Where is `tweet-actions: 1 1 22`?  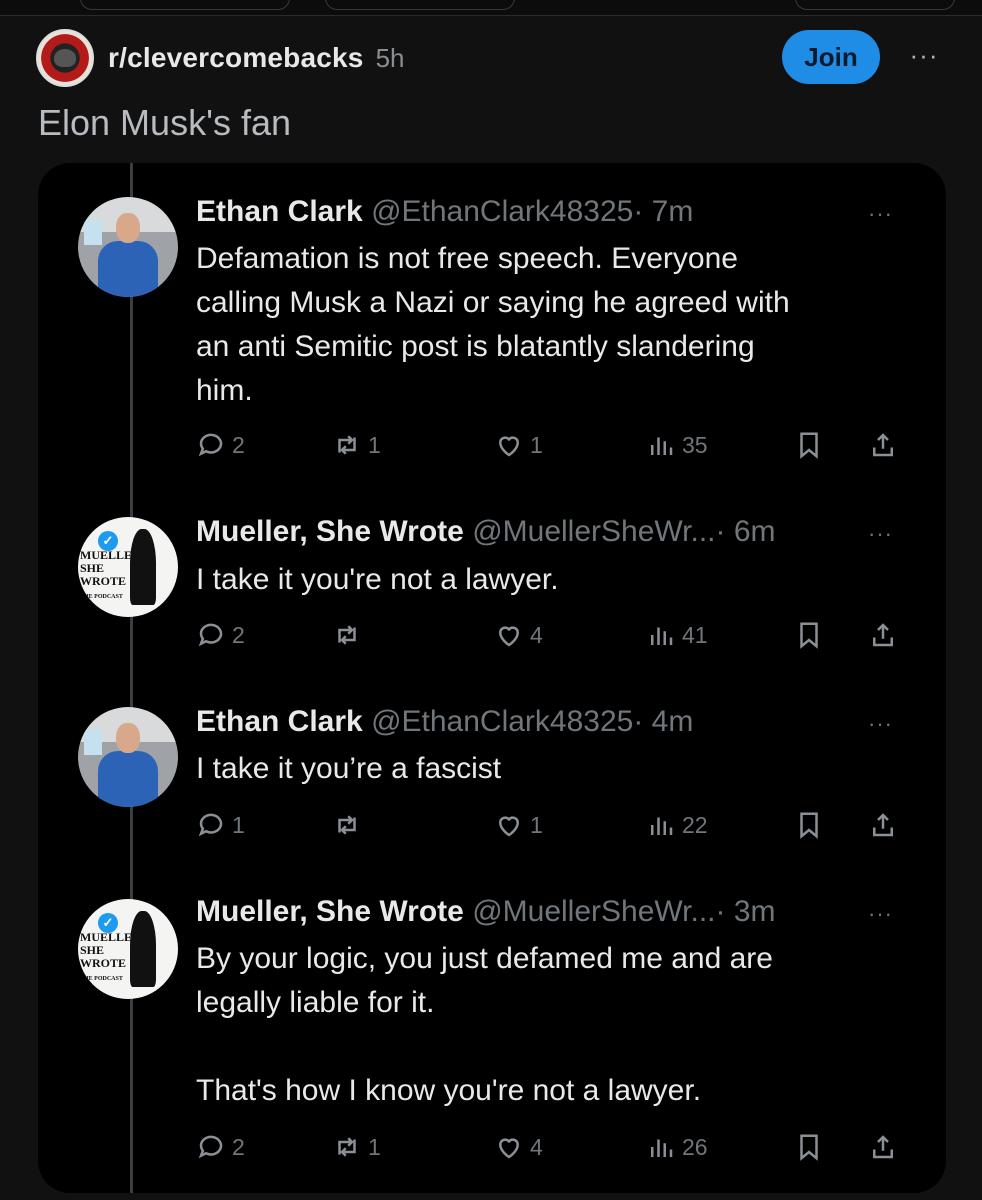
tweet-actions: 1 1 22 is located at coordinates (556, 825).